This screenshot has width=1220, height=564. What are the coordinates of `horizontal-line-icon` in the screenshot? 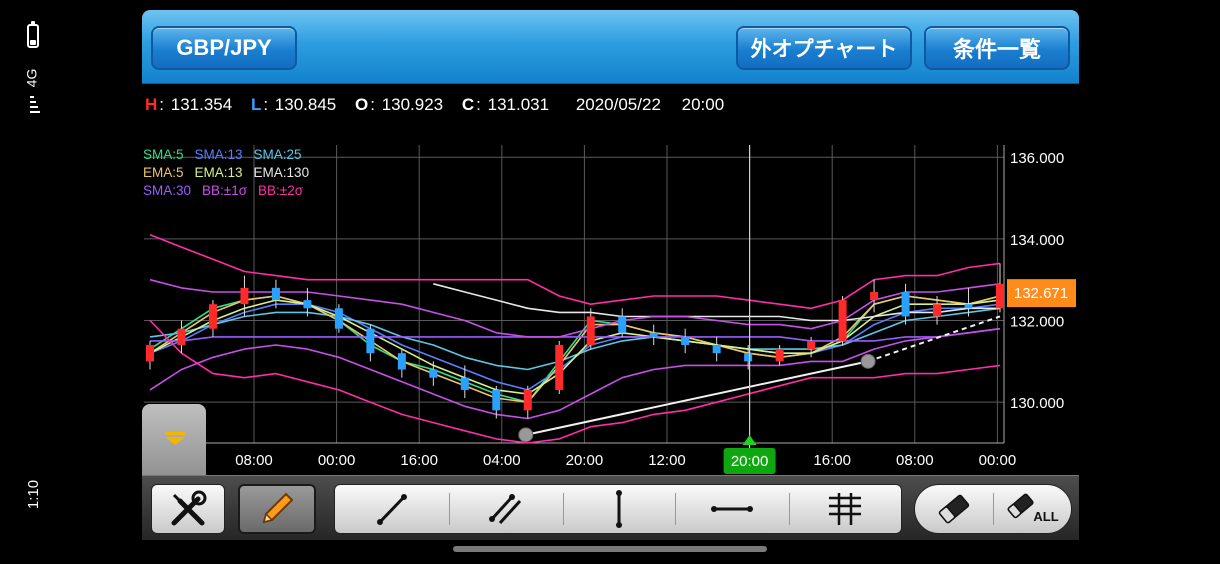 It's located at (732, 509).